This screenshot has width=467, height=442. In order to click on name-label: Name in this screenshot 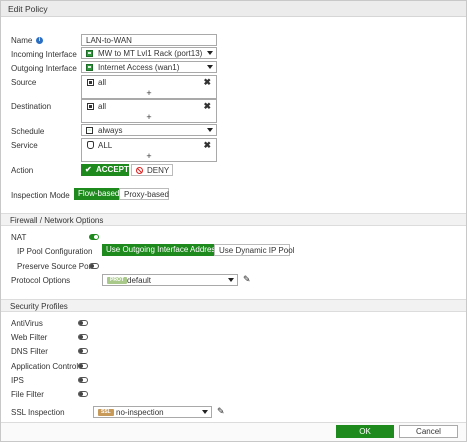, I will do `click(22, 40)`.